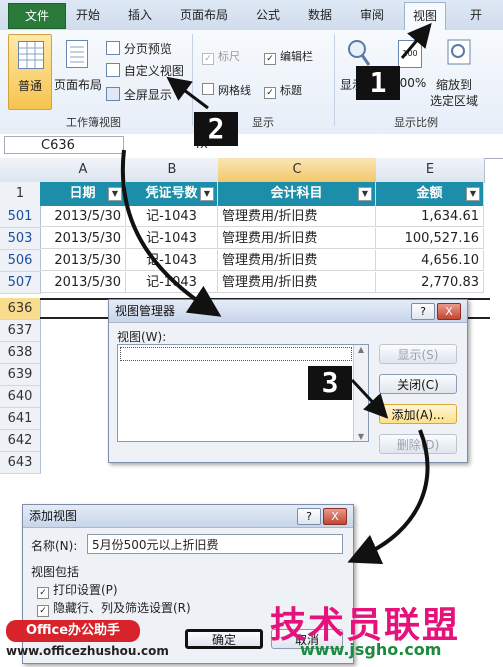 The image size is (503, 667). I want to click on headings-checkbox: ✓ 标题, so click(283, 90).